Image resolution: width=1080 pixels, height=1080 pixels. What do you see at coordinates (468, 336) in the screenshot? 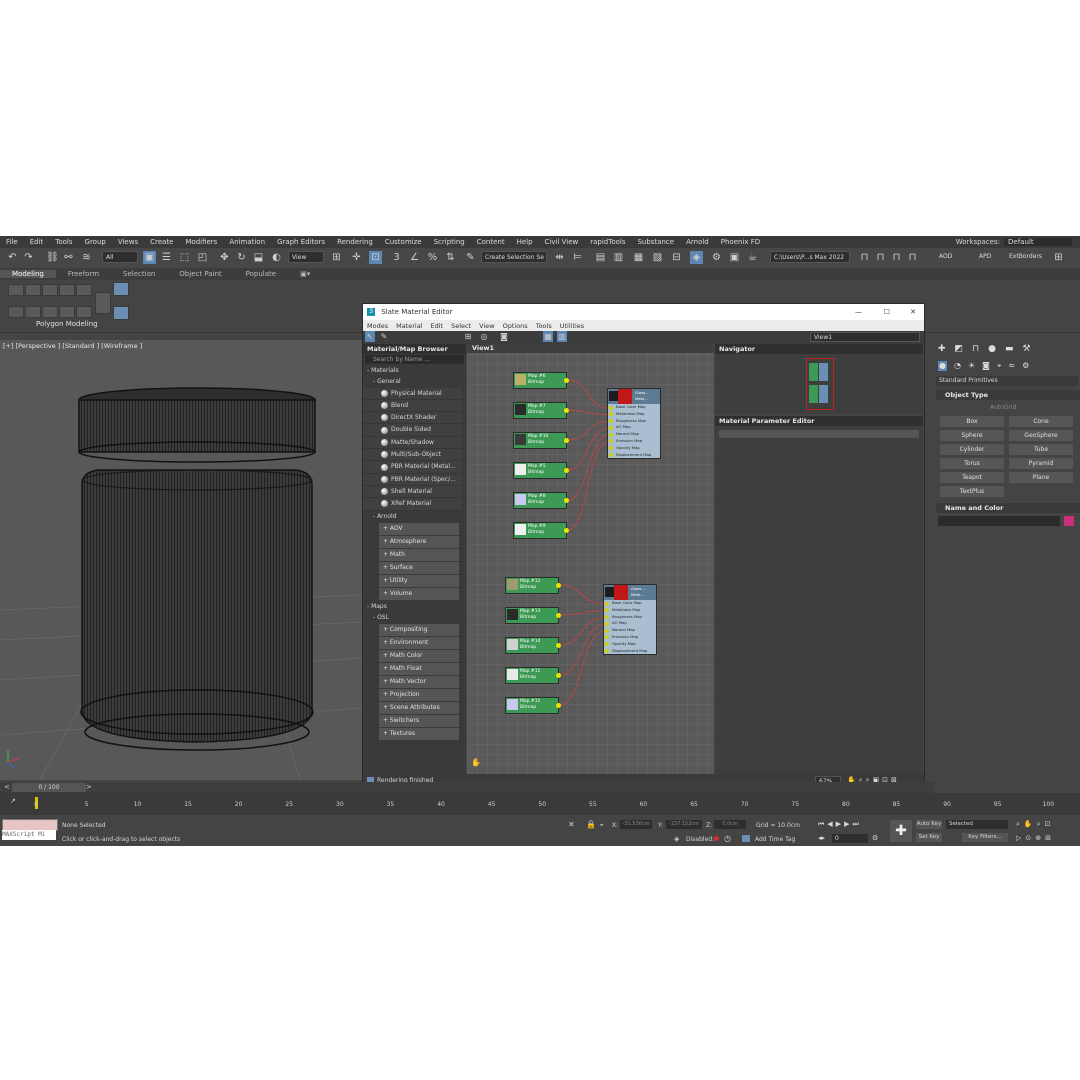
I see `slate-tool-1-icon: ⊞` at bounding box center [468, 336].